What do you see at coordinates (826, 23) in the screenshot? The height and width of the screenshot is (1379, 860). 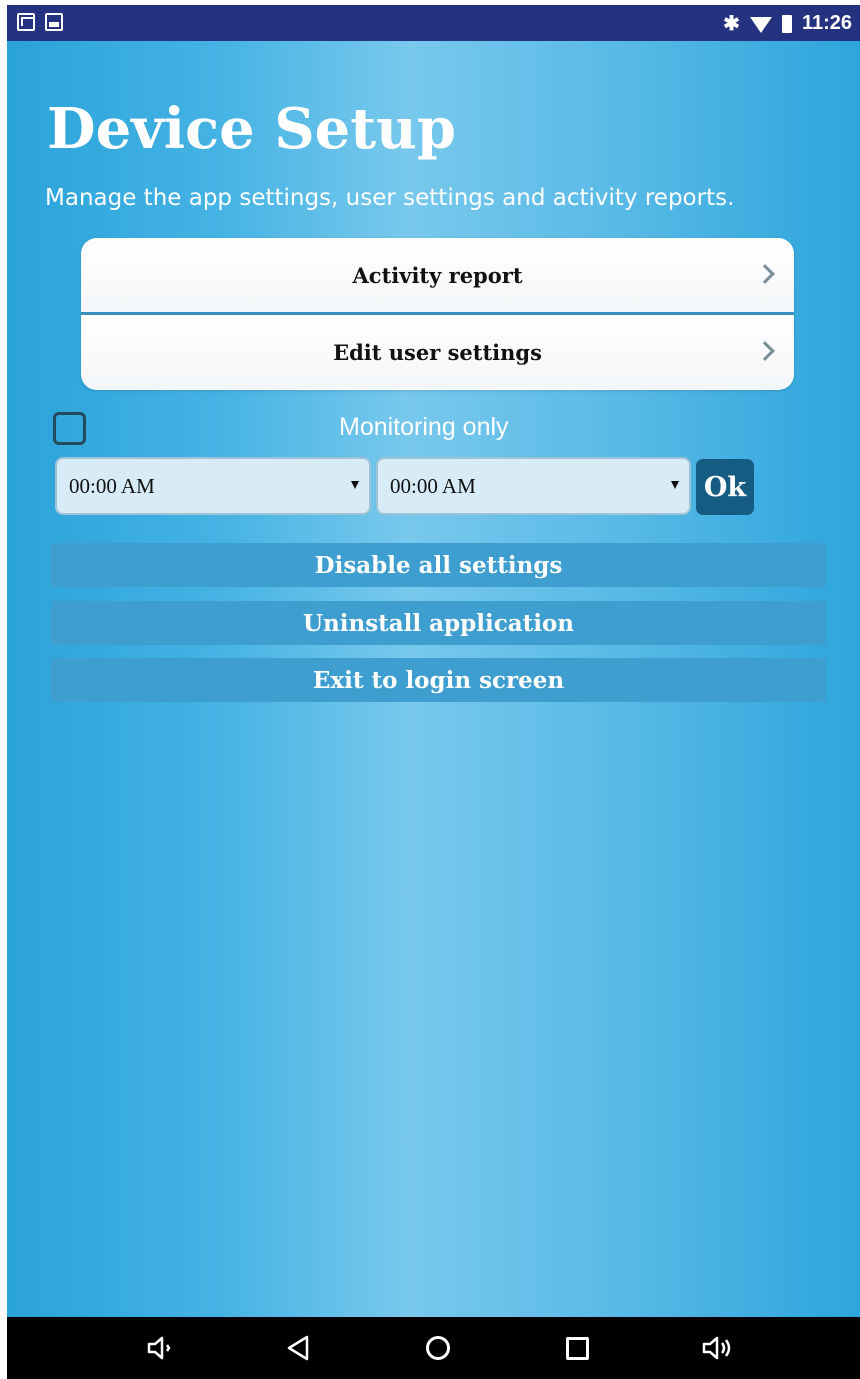 I see `status-time: 11:26` at bounding box center [826, 23].